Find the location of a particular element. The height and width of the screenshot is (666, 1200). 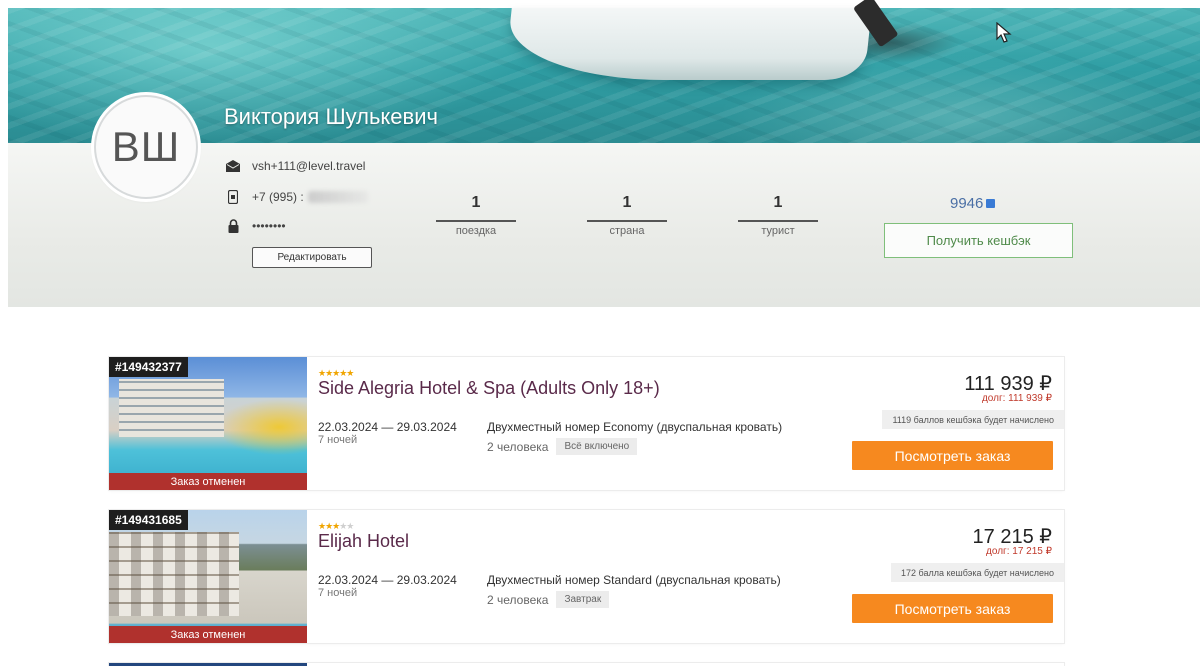

guests-info: 2 человека Всё включено is located at coordinates (562, 446).